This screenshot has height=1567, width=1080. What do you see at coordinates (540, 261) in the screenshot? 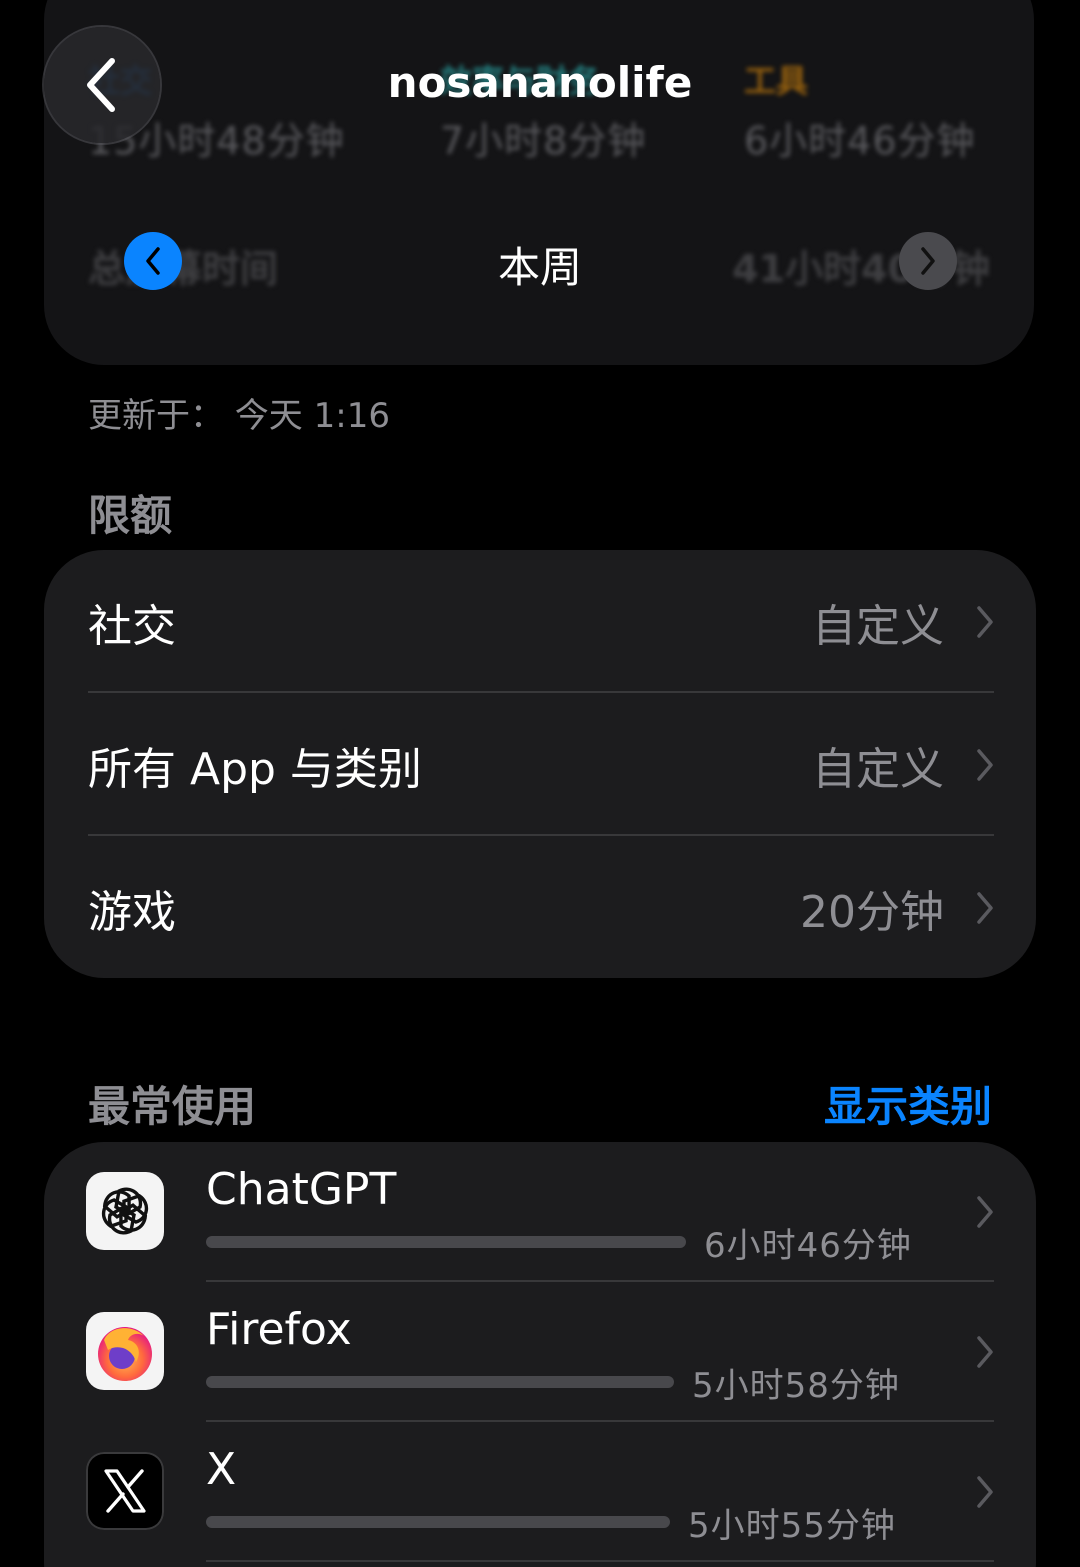
I see `week-selector: 本周` at bounding box center [540, 261].